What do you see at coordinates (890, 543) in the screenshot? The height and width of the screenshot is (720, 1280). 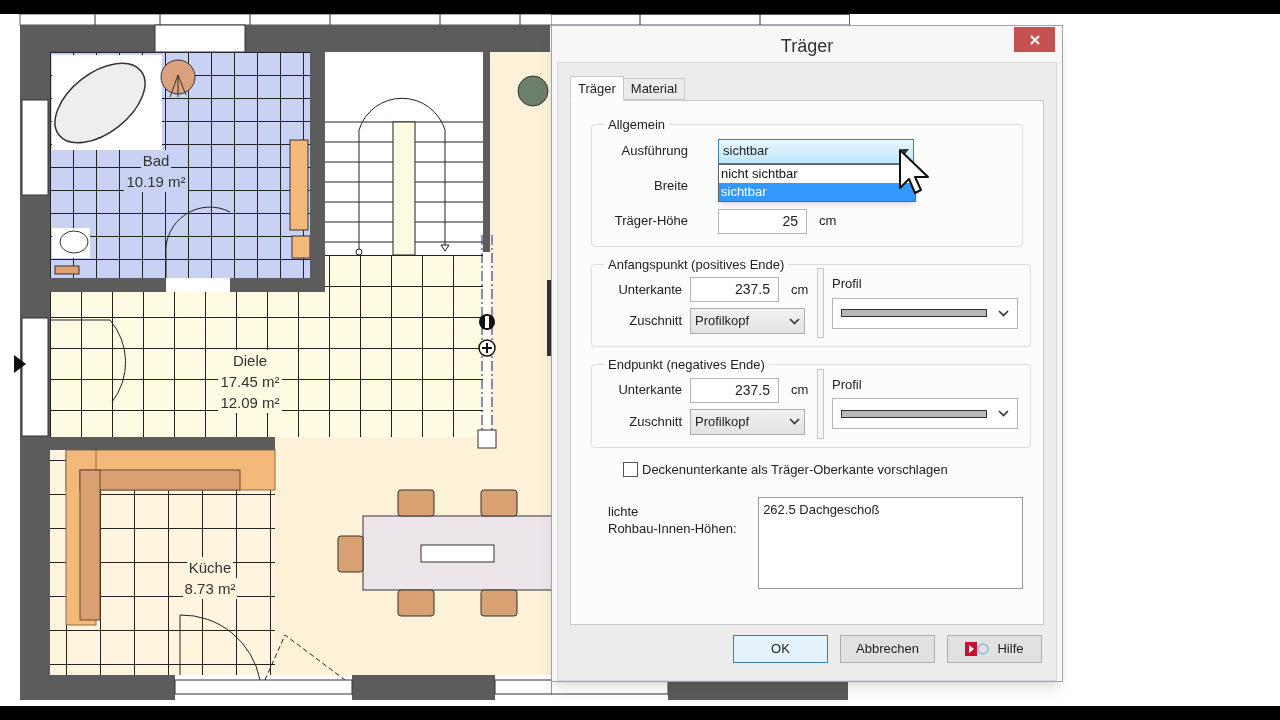 I see `heights-list: 262.5 Dachgeschoß` at bounding box center [890, 543].